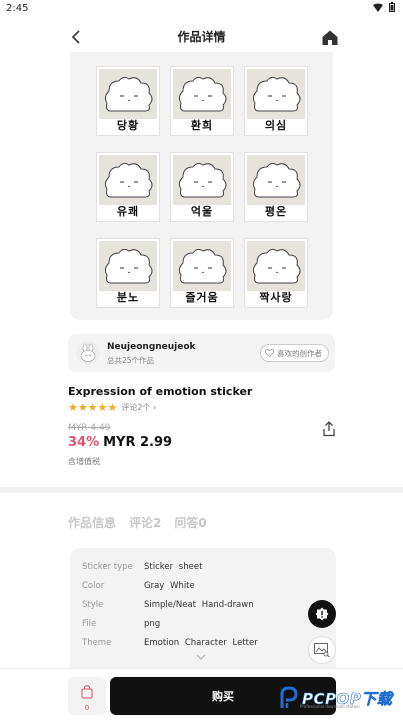  What do you see at coordinates (128, 297) in the screenshot?
I see `sticker-label: 분노` at bounding box center [128, 297].